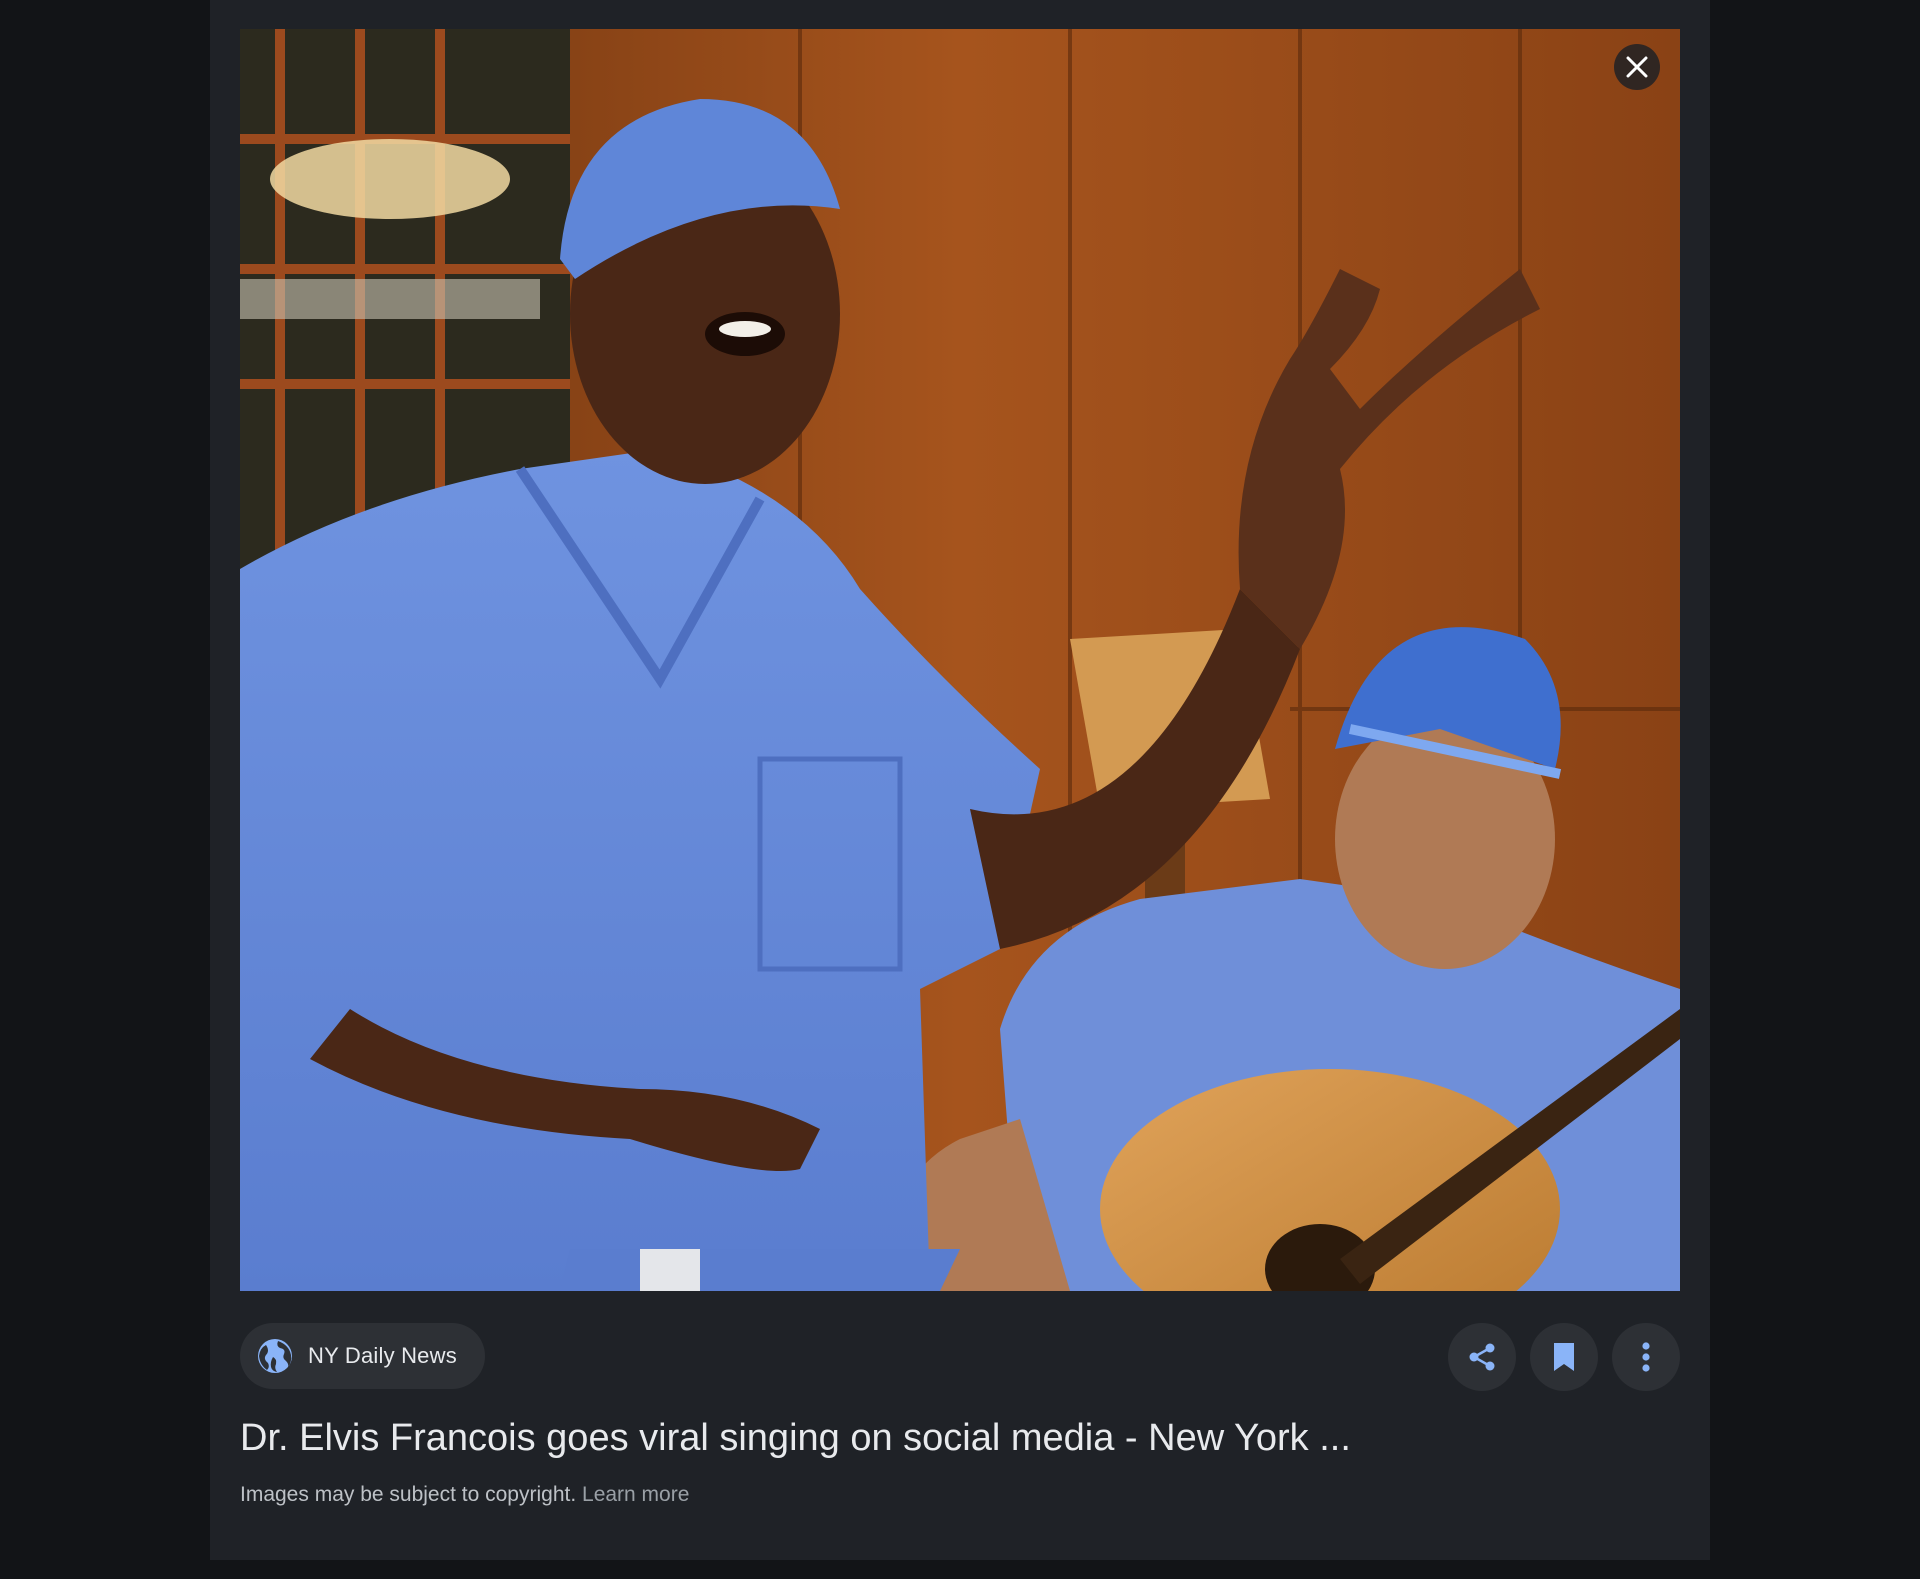 The width and height of the screenshot is (1920, 1579). What do you see at coordinates (408, 1494) in the screenshot?
I see `copyright-text: Images may be subject to copyright.` at bounding box center [408, 1494].